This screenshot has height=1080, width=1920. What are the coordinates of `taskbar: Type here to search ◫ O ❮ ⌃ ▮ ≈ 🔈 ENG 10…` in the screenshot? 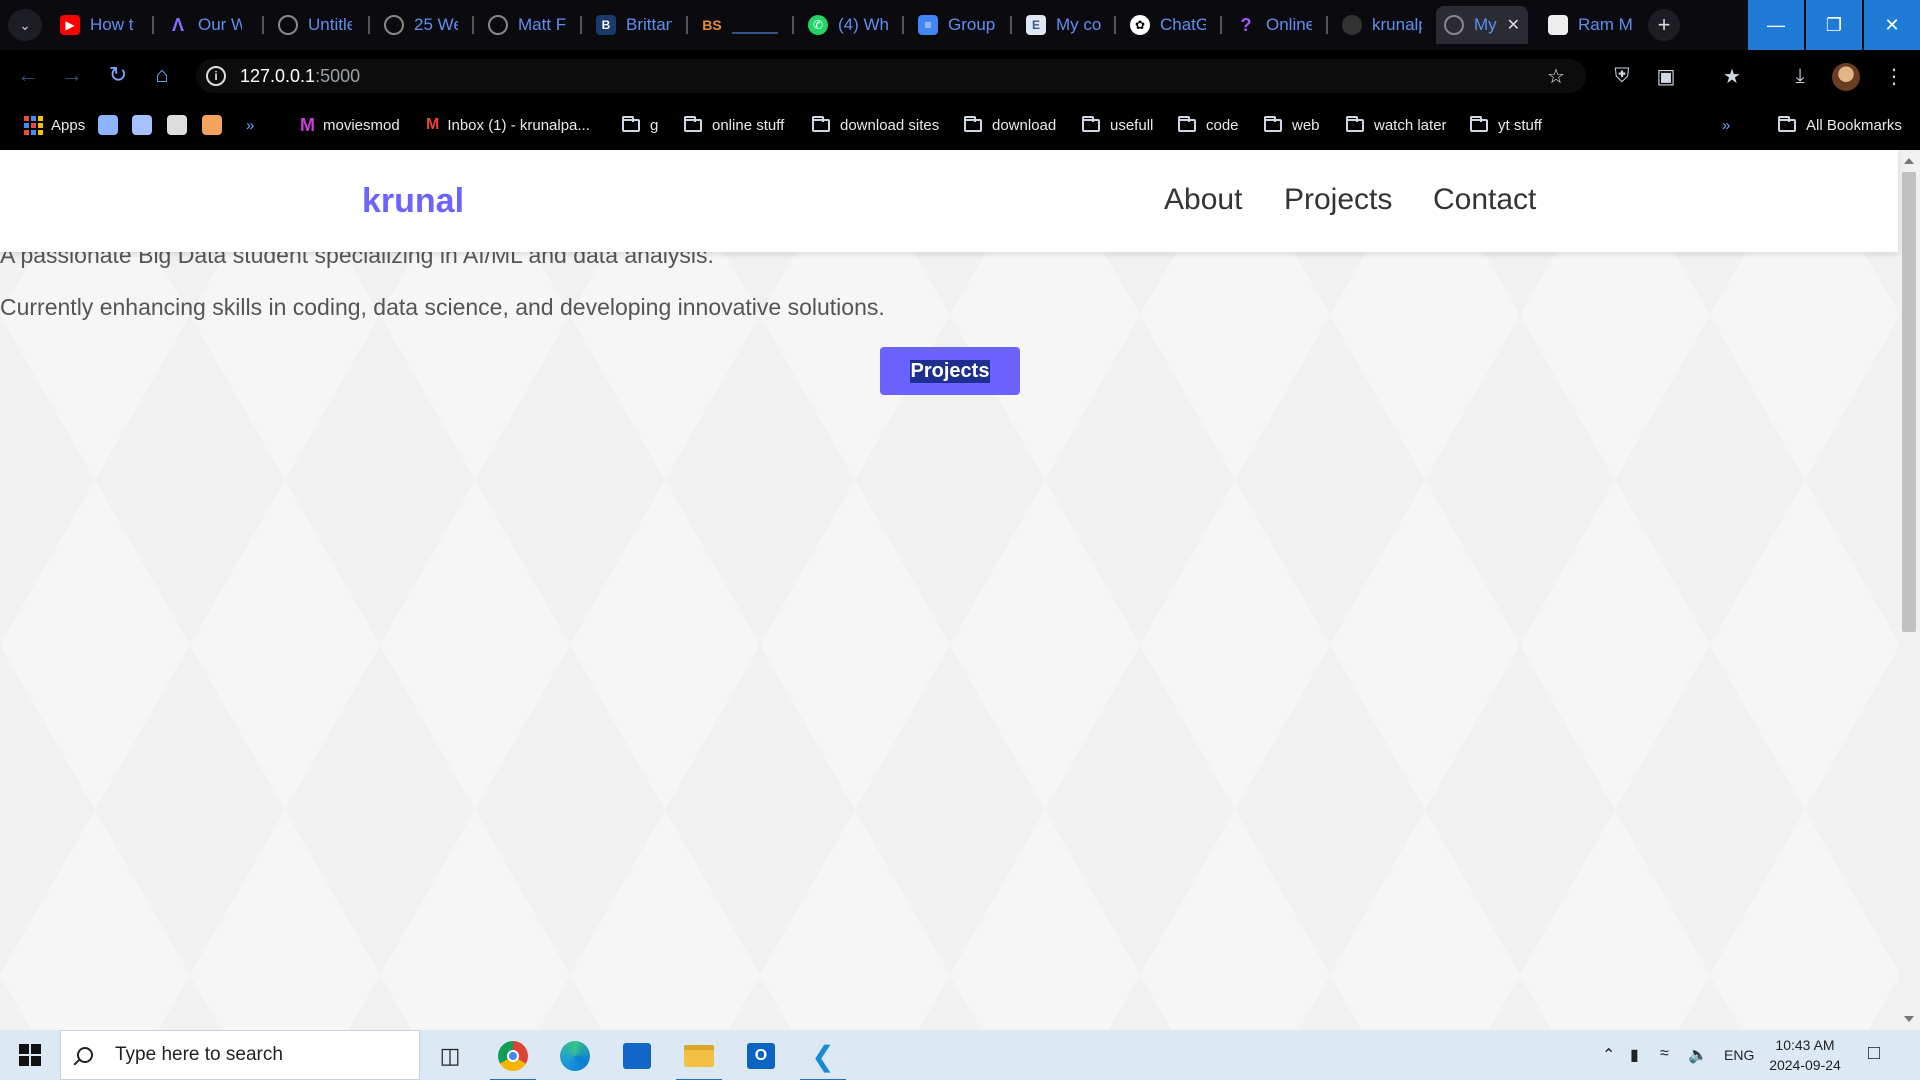 It's located at (960, 1055).